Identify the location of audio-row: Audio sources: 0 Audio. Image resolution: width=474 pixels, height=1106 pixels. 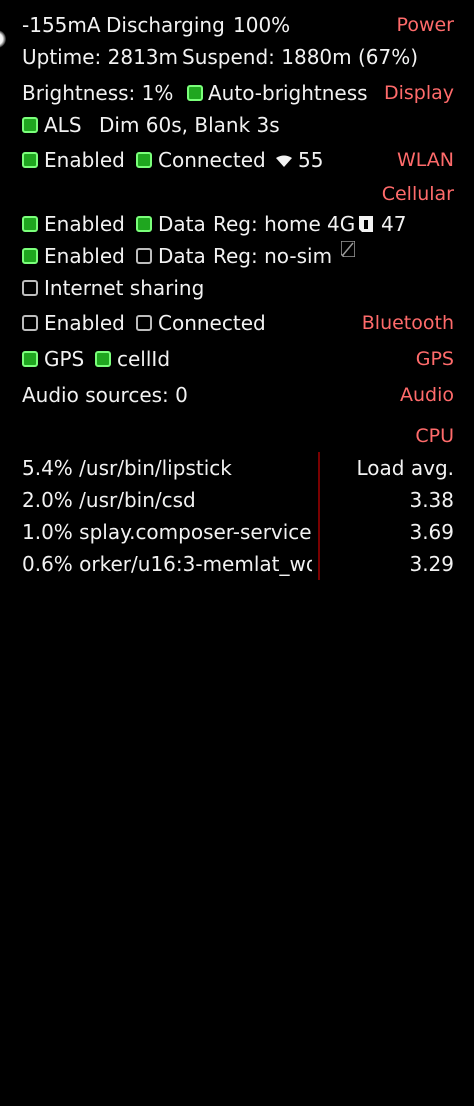
(237, 395).